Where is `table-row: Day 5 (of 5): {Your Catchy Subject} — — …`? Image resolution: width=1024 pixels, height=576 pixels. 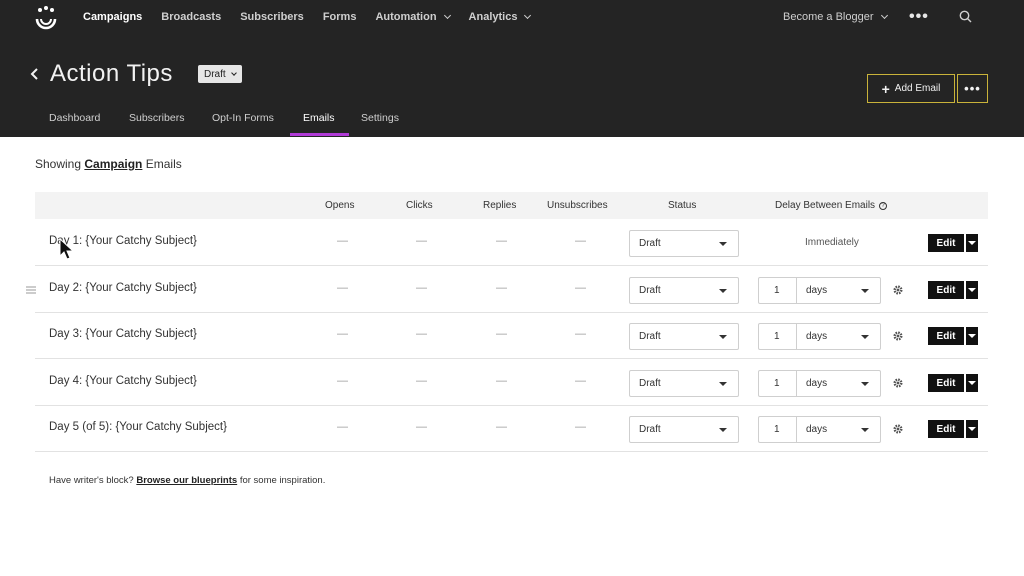
table-row: Day 5 (of 5): {Your Catchy Subject} — — … is located at coordinates (511, 429).